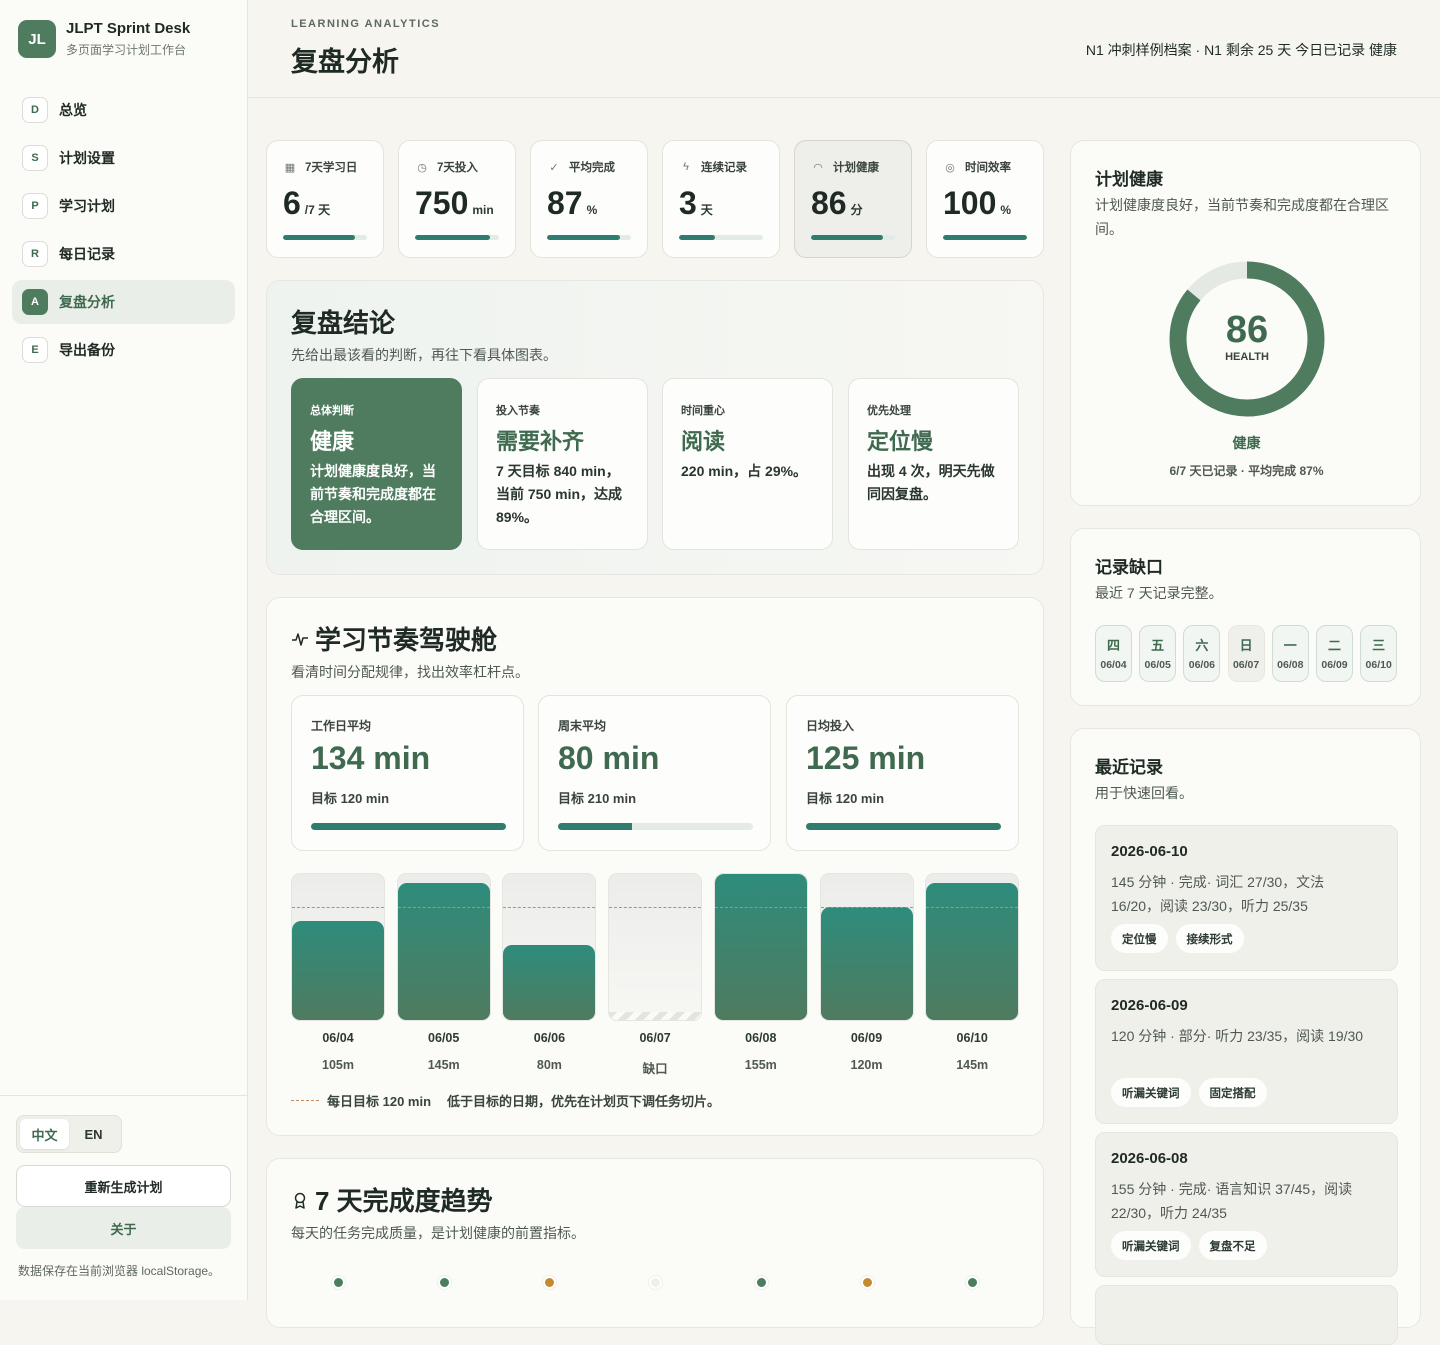 The image size is (1440, 1345). I want to click on trend-card: 7 天完成度趋势 每天的任务完成质量，是计划健康的前置指标。, so click(655, 1243).